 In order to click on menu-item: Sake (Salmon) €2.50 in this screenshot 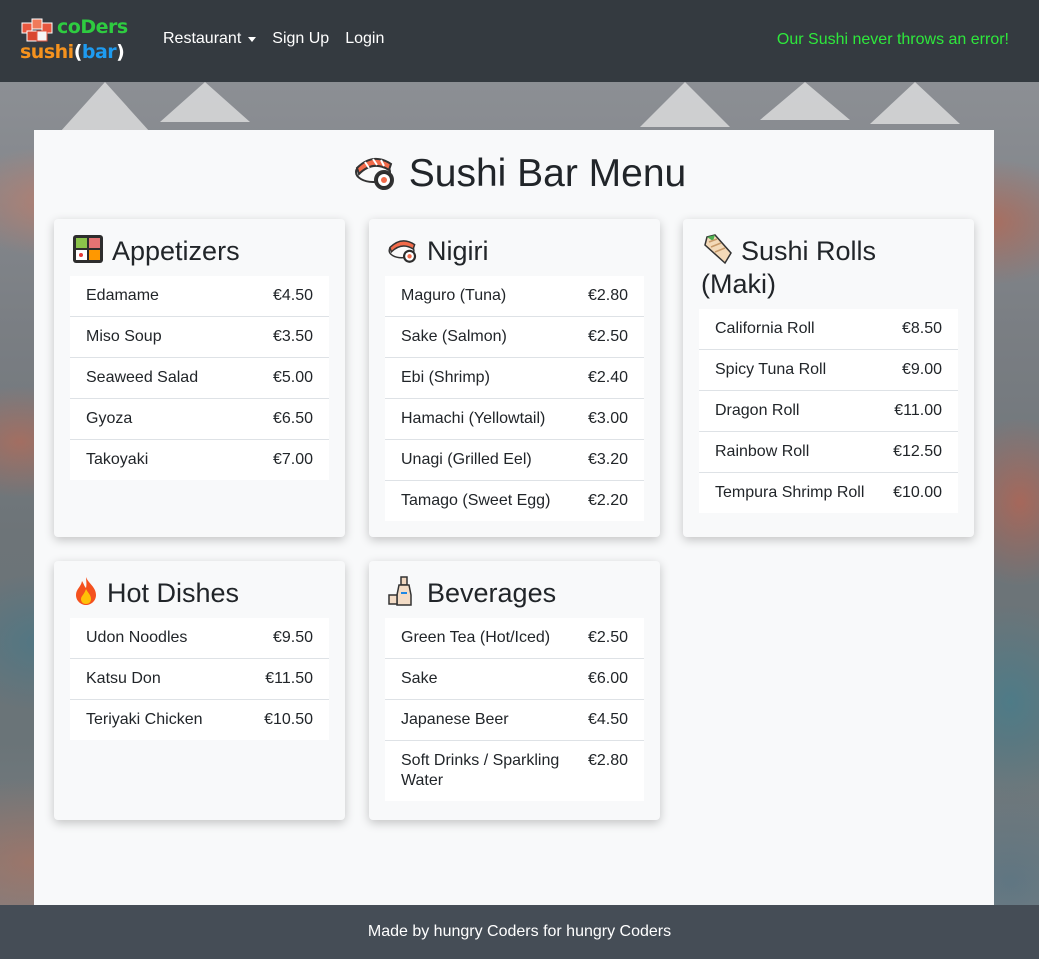, I will do `click(514, 337)`.